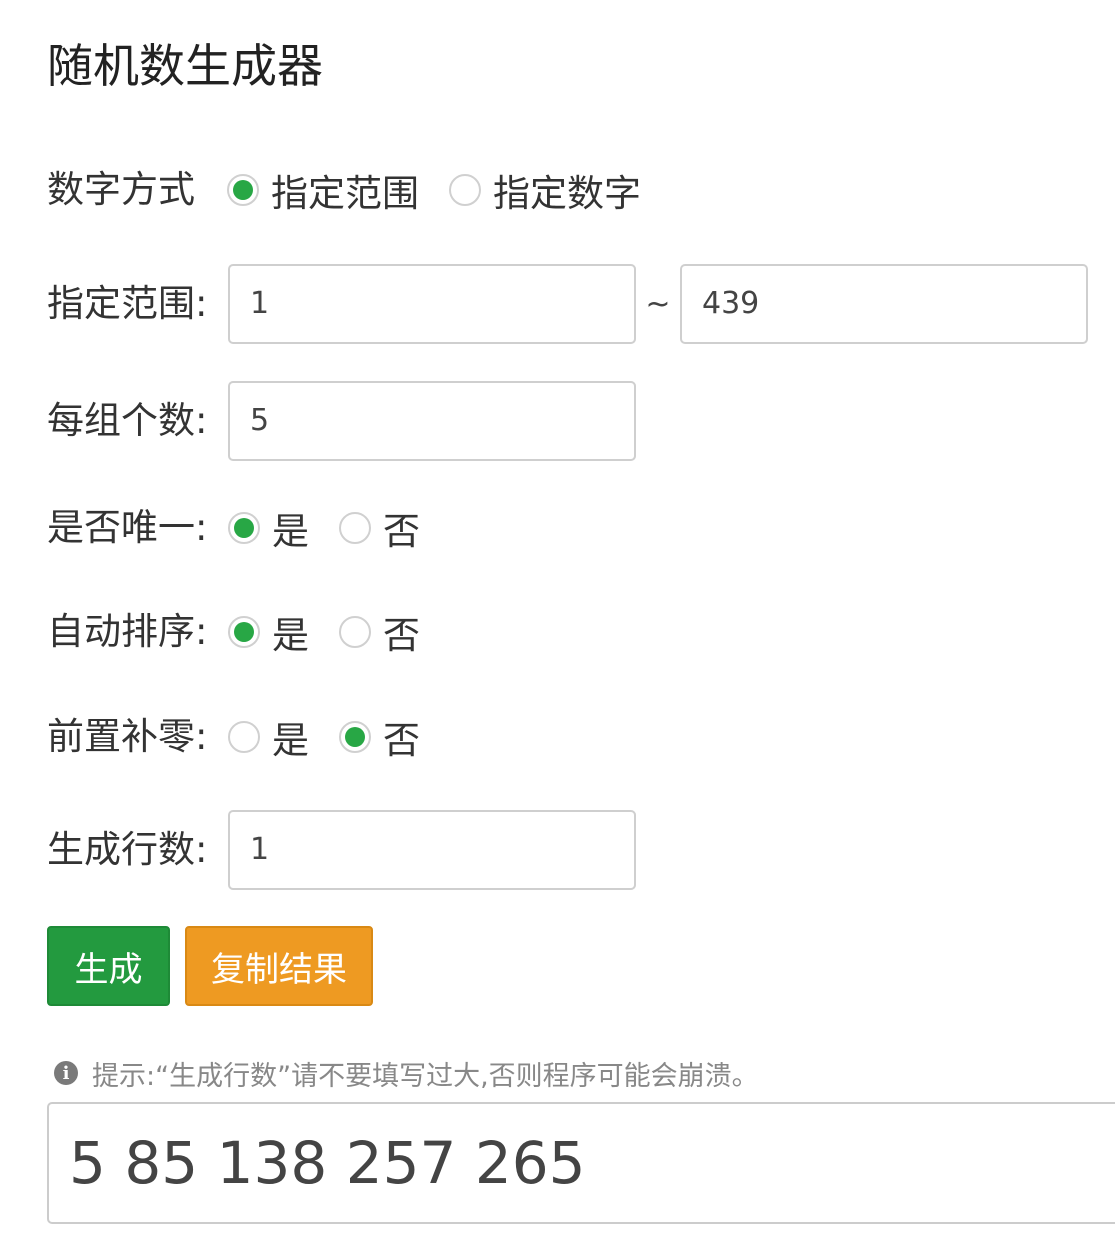  Describe the element at coordinates (127, 420) in the screenshot. I see `per-group-label: 每组个数:` at that location.